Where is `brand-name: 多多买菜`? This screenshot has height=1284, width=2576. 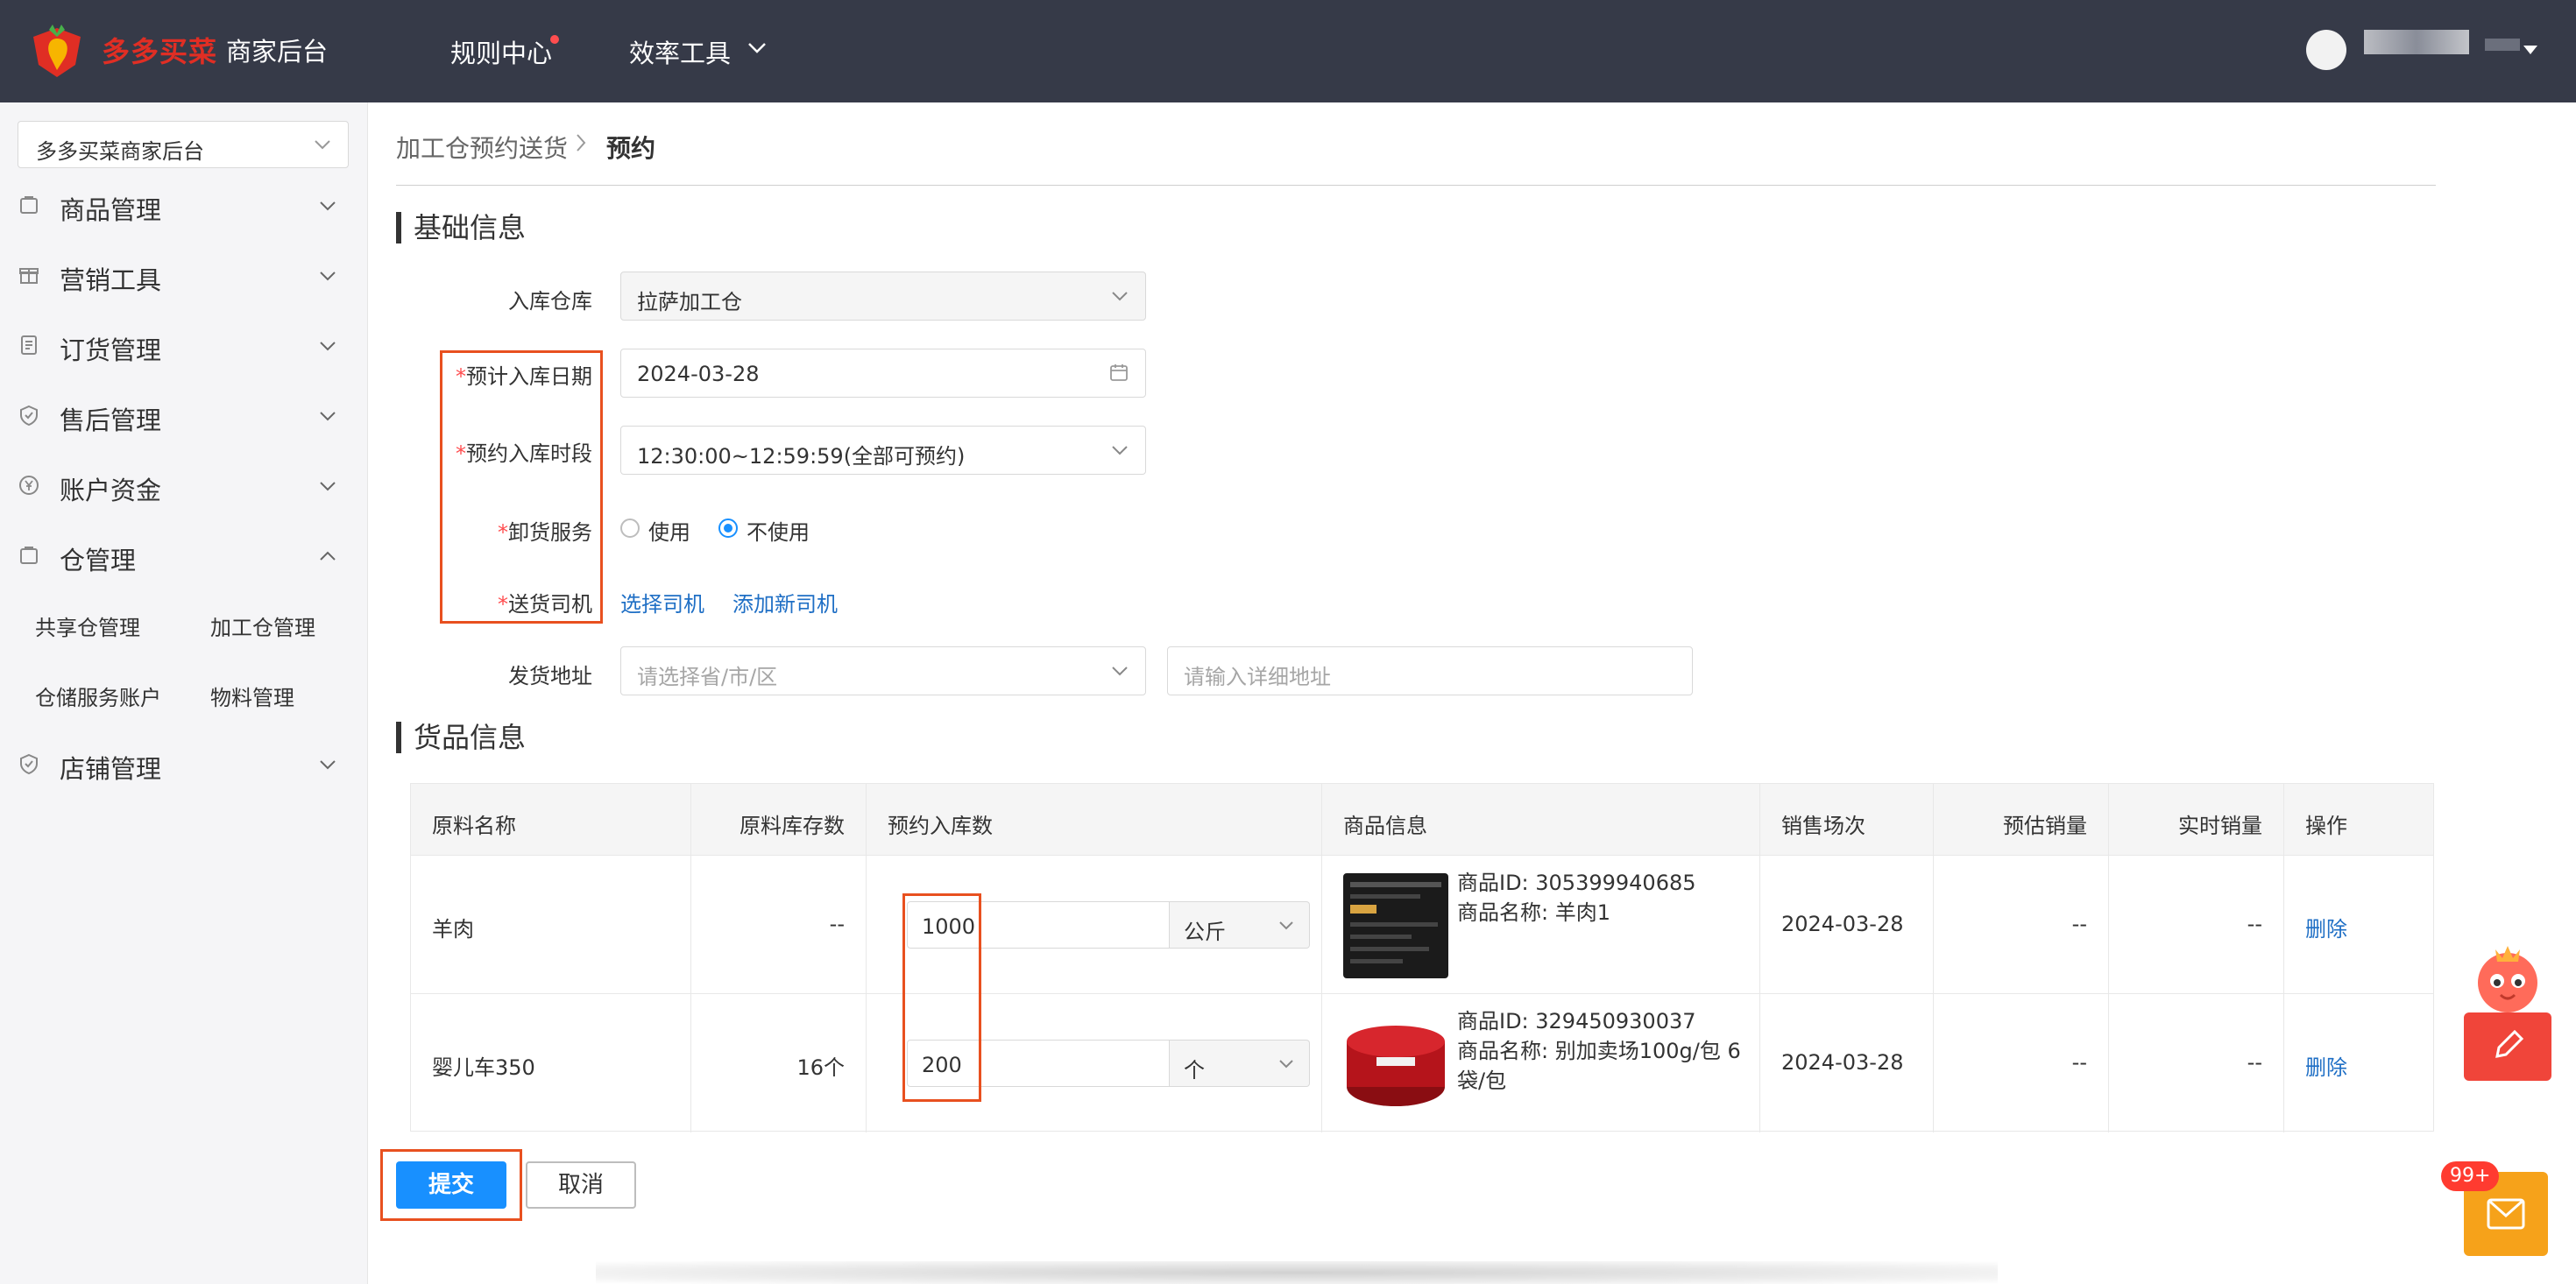
brand-name: 多多买菜 is located at coordinates (159, 50).